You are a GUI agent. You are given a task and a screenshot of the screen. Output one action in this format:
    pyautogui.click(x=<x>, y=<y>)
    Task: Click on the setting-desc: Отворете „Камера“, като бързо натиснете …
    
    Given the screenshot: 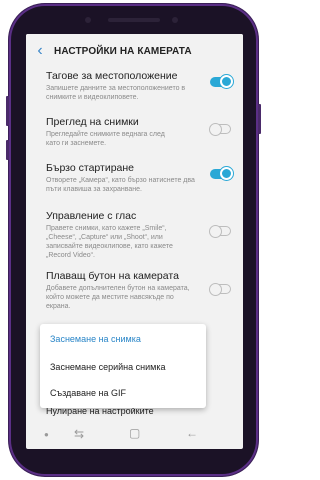 What is the action you would take?
    pyautogui.click(x=120, y=185)
    